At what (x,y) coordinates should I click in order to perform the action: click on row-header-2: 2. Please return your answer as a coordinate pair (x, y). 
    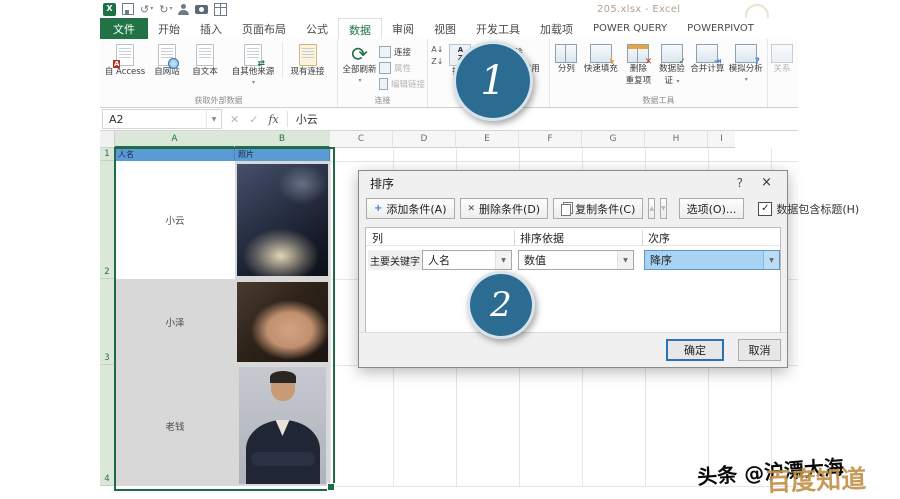
    Looking at the image, I should click on (107, 220).